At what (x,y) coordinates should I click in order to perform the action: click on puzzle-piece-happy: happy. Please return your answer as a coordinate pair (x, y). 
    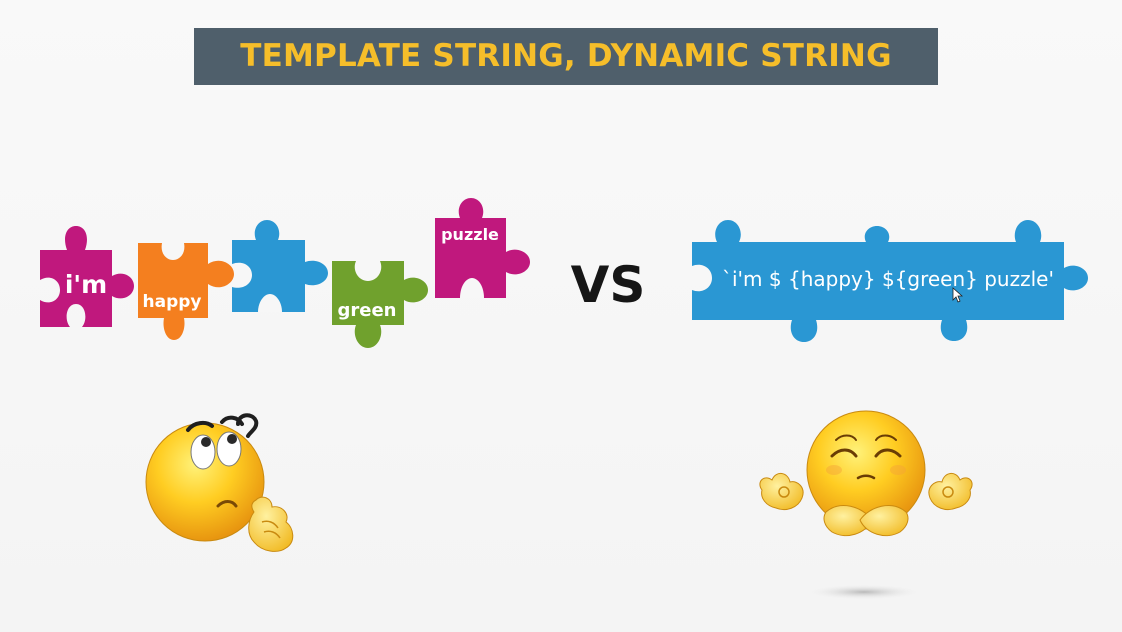
    Looking at the image, I should click on (186, 291).